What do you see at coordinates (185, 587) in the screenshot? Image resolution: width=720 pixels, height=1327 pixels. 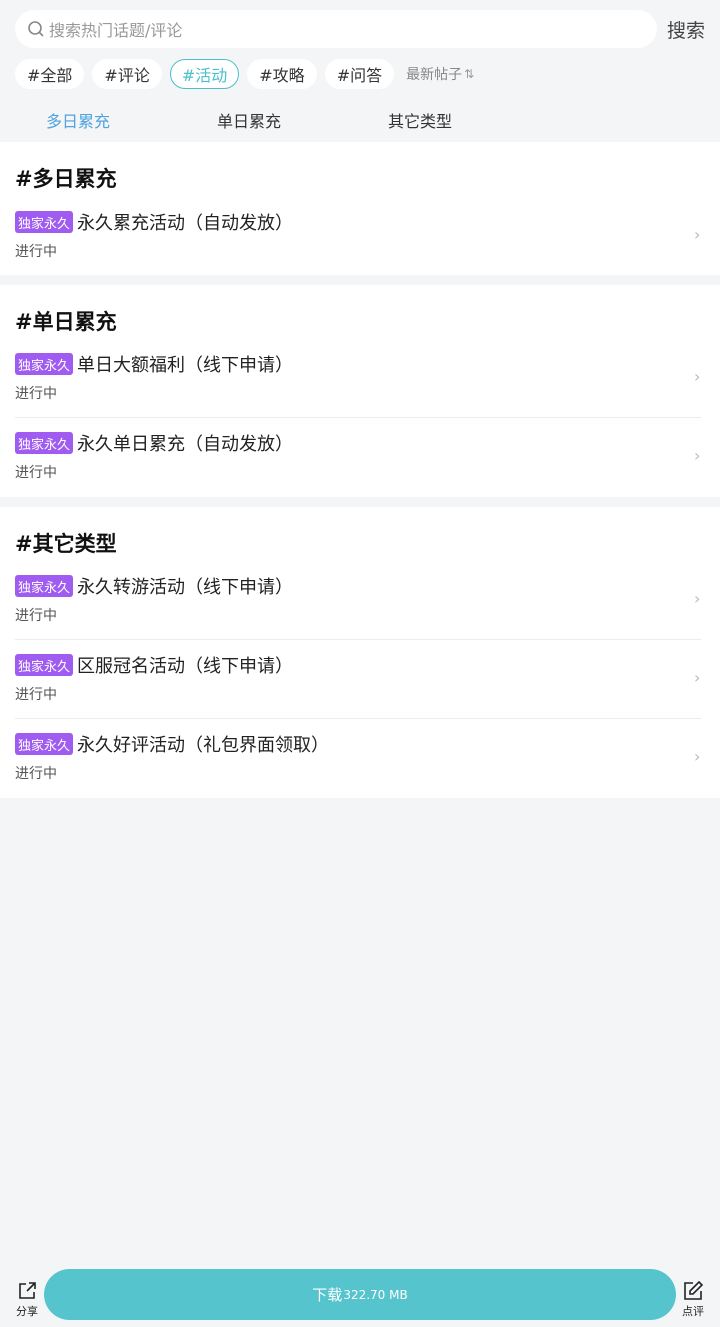 I see `item-title: 永久转游活动（线下申请）` at bounding box center [185, 587].